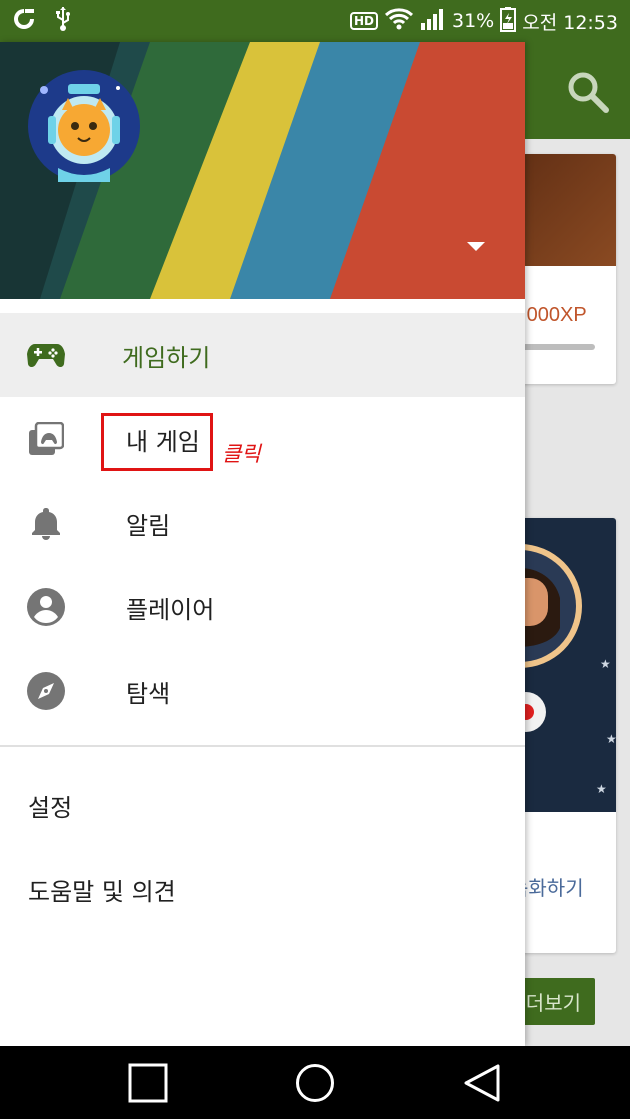  What do you see at coordinates (102, 889) in the screenshot?
I see `menu-item-help-feedback: 도움말 및 의견` at bounding box center [102, 889].